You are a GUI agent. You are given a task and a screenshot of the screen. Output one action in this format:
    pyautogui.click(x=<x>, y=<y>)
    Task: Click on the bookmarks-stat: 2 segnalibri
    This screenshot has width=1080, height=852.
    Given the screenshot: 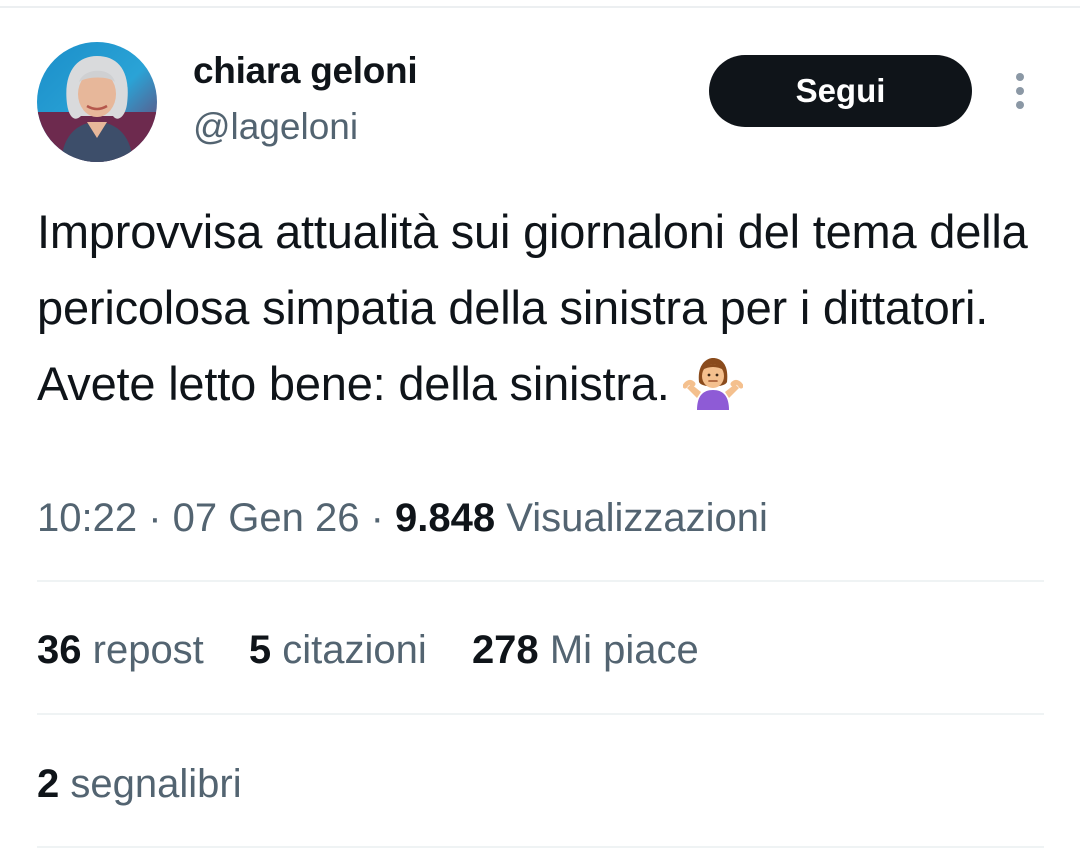 What is the action you would take?
    pyautogui.click(x=139, y=784)
    